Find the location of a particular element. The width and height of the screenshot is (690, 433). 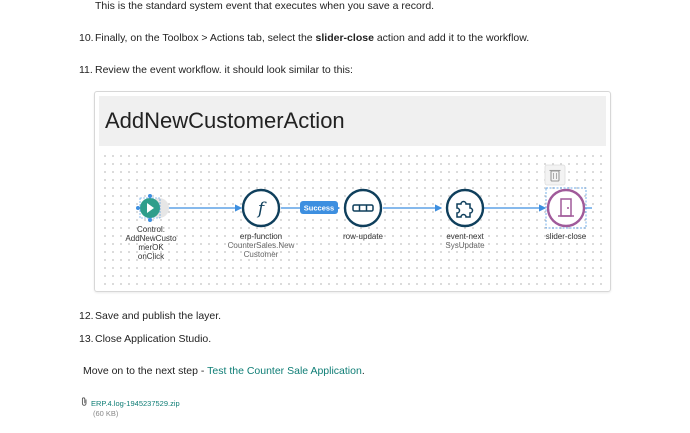

node-label-event-next: event-next SysUpdate is located at coordinates (465, 241).